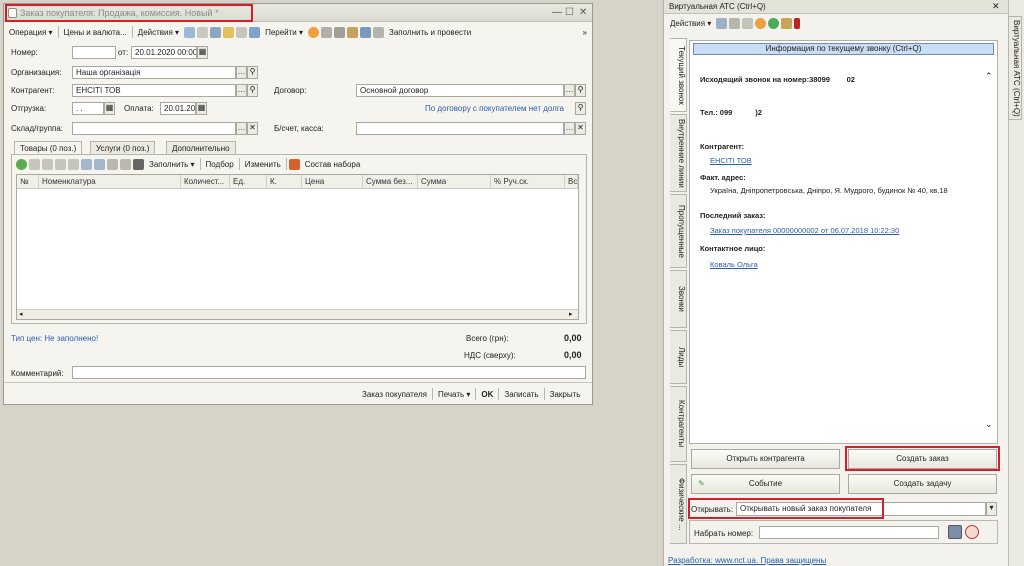 This screenshot has width=1024, height=566. I want to click on horizontal-scrollbar: ◂ ▸, so click(297, 314).